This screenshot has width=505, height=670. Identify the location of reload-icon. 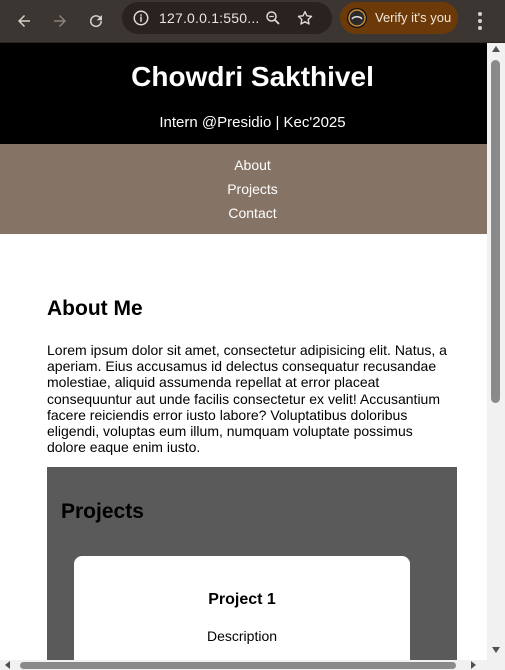
(96, 21).